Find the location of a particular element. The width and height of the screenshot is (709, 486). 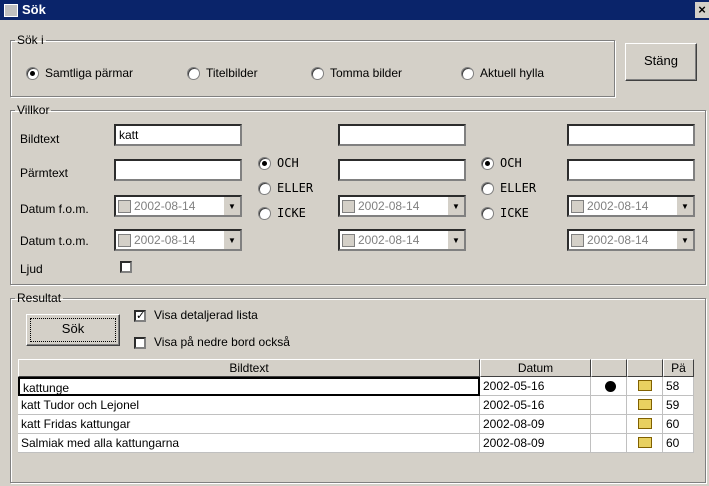

radio-eller-2: ELLER is located at coordinates (508, 188).